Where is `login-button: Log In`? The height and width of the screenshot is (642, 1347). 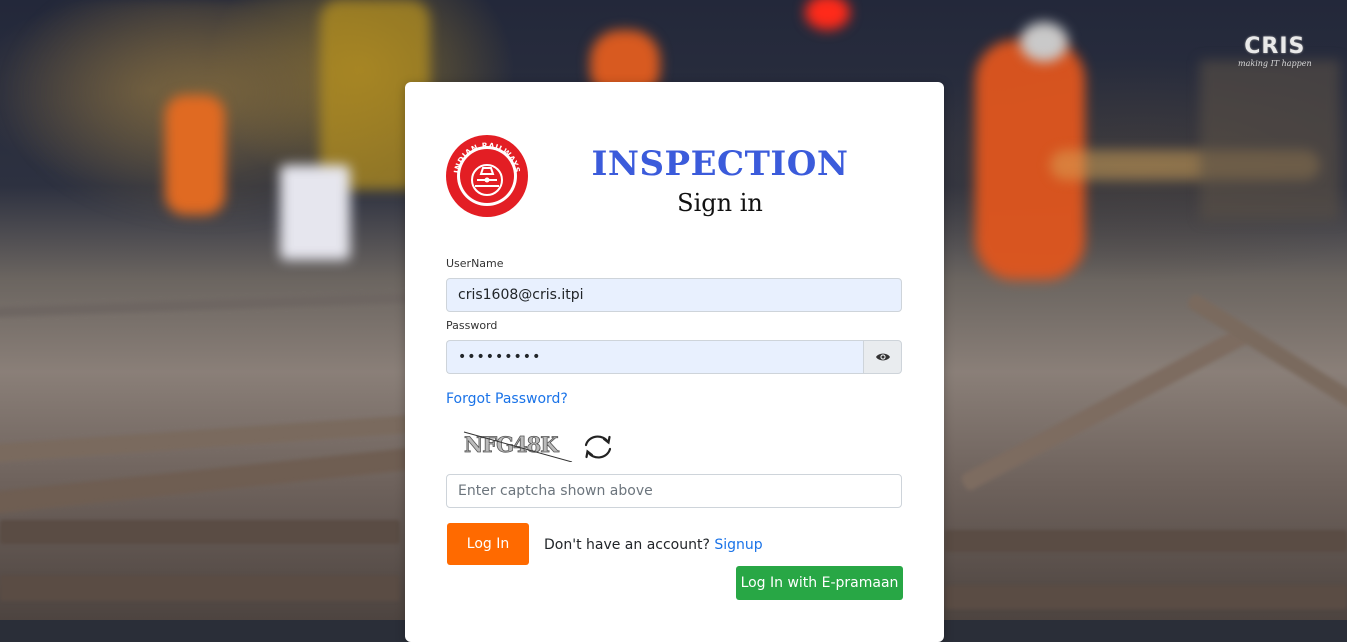 login-button: Log In is located at coordinates (488, 544).